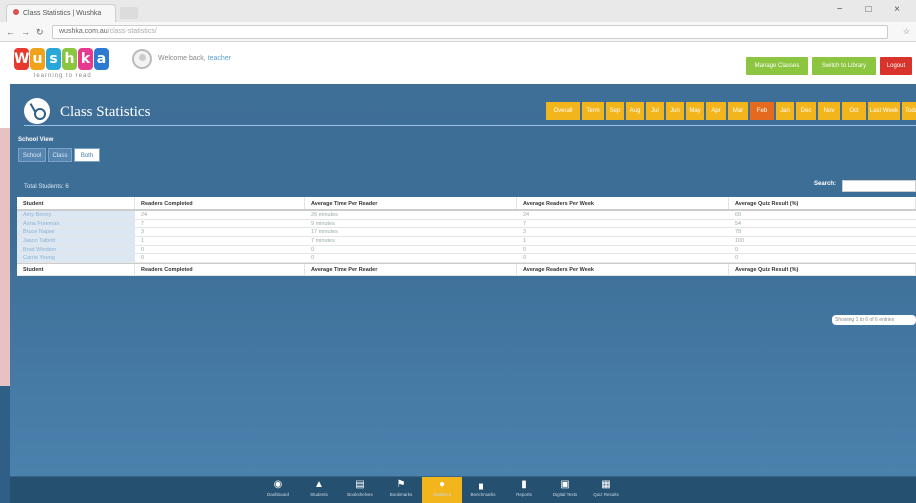 The width and height of the screenshot is (916, 503). What do you see at coordinates (32, 155) in the screenshot?
I see `view-school-button: School` at bounding box center [32, 155].